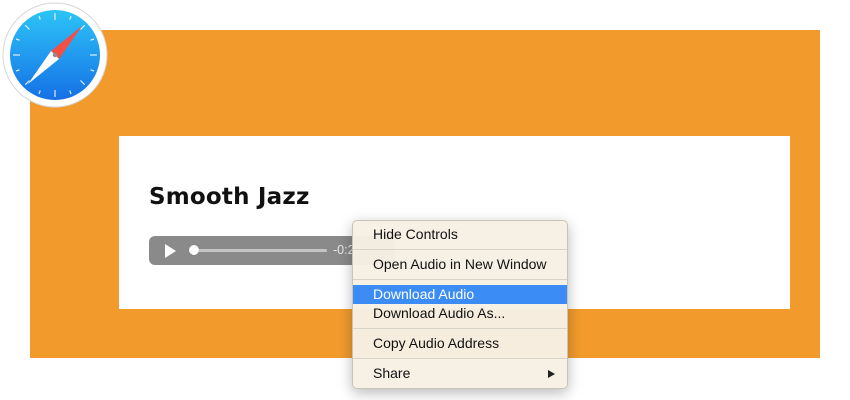 This screenshot has width=850, height=400. Describe the element at coordinates (170, 251) in the screenshot. I see `play-icon` at that location.